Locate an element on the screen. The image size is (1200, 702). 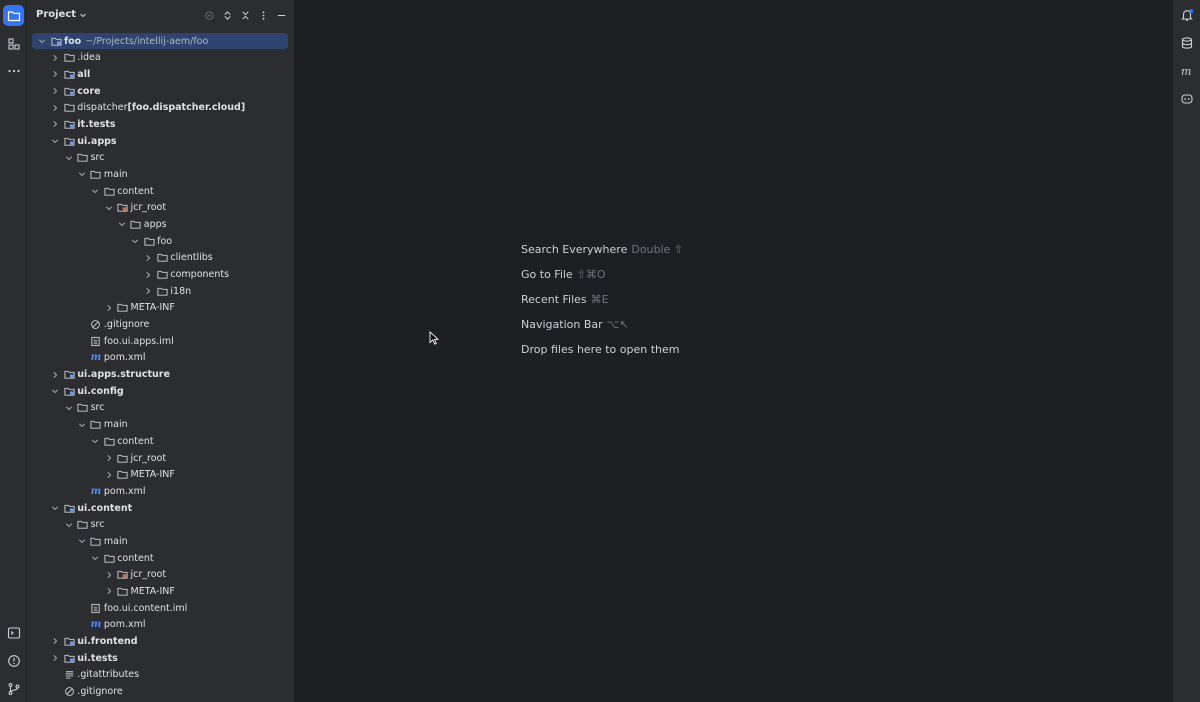
tree-row: dispatcher [foo.dispatcher.cloud] is located at coordinates (160, 108).